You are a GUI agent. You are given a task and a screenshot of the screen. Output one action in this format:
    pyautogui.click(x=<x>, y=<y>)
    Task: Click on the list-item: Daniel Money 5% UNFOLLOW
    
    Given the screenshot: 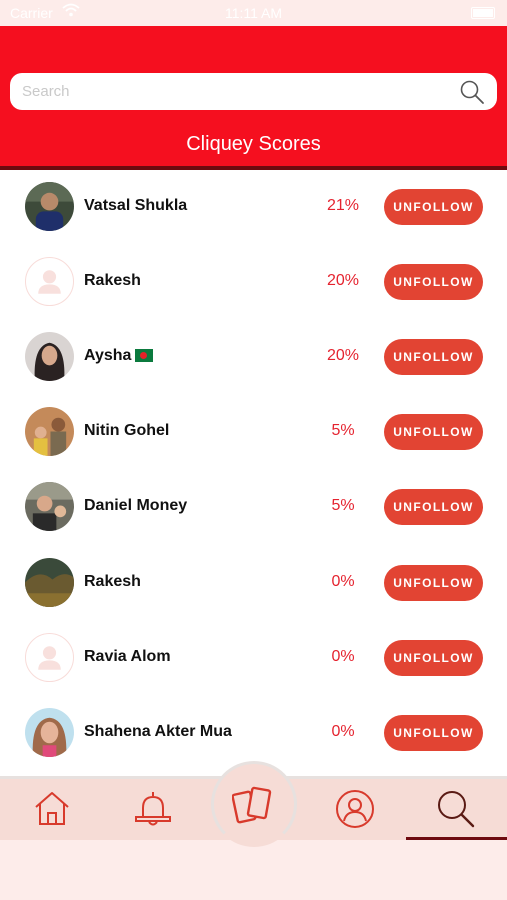 What is the action you would take?
    pyautogui.click(x=253, y=507)
    